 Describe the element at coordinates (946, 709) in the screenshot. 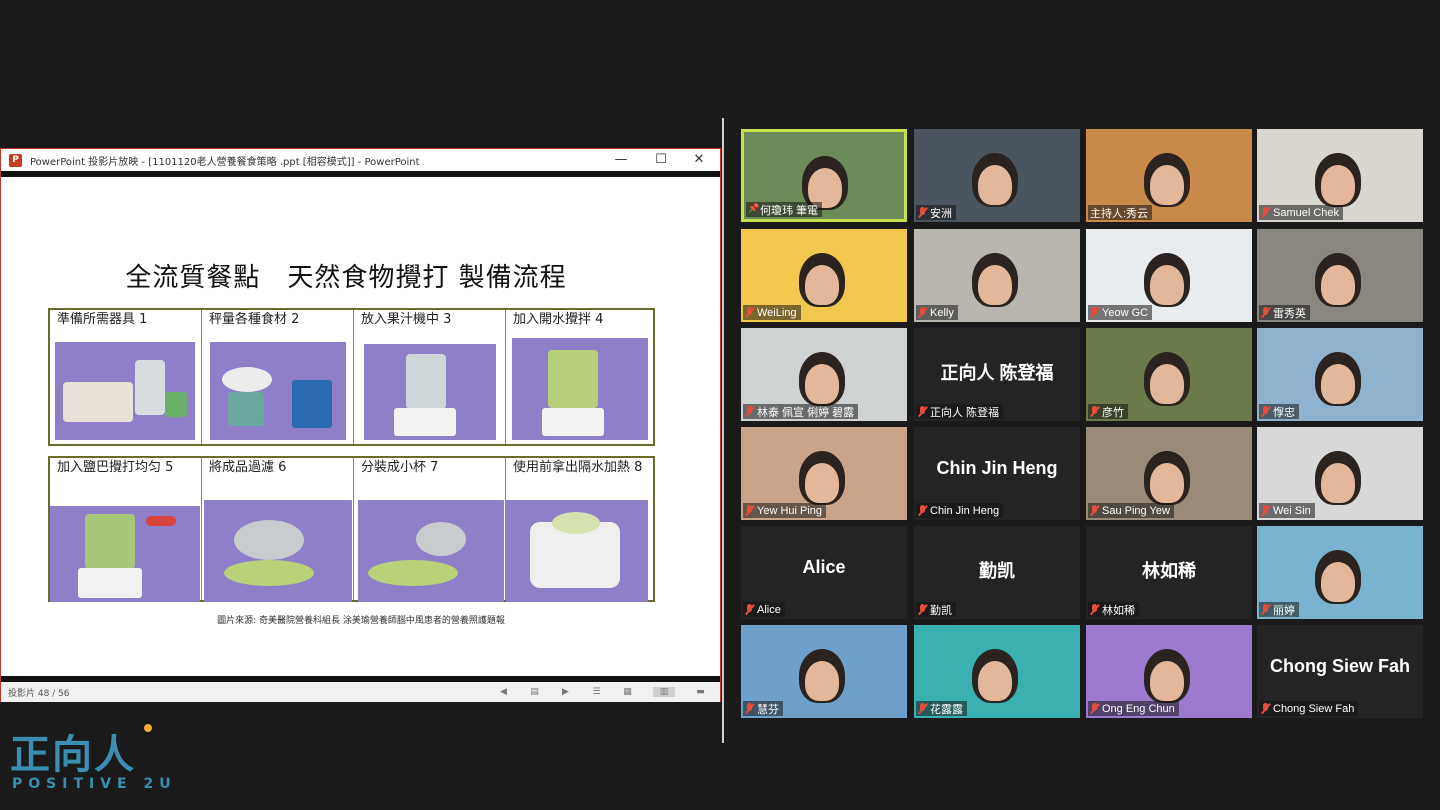

I see `participant-name: 花露露` at that location.